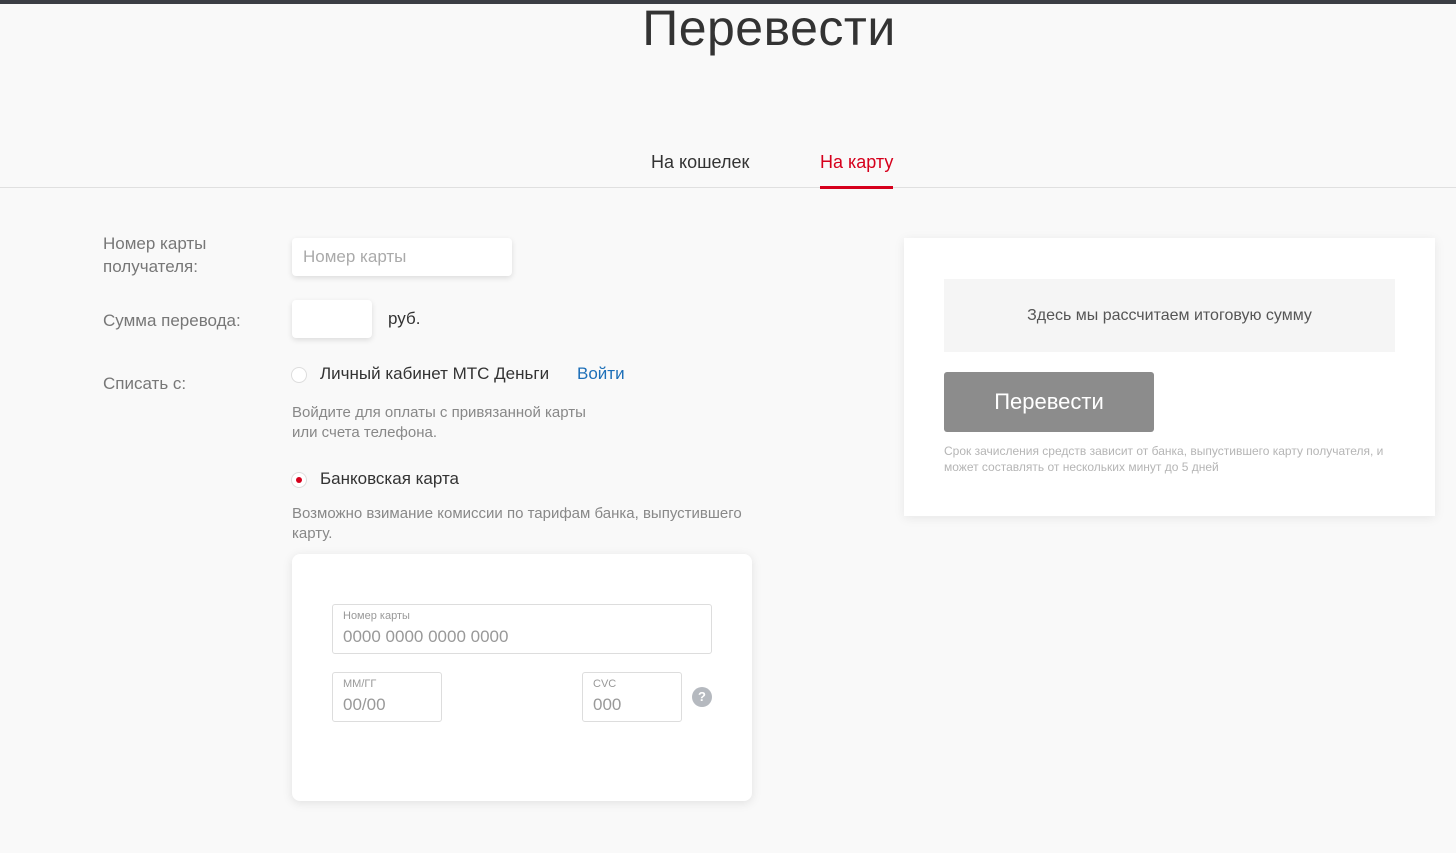  What do you see at coordinates (434, 374) in the screenshot?
I see `option-mts-wallet-label: Личный кабинет МТС Деньги` at bounding box center [434, 374].